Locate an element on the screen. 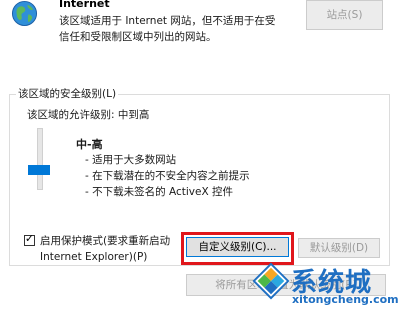 The width and height of the screenshot is (399, 312). security-level-group-label: 该区域的安全级别(L) is located at coordinates (67, 93).